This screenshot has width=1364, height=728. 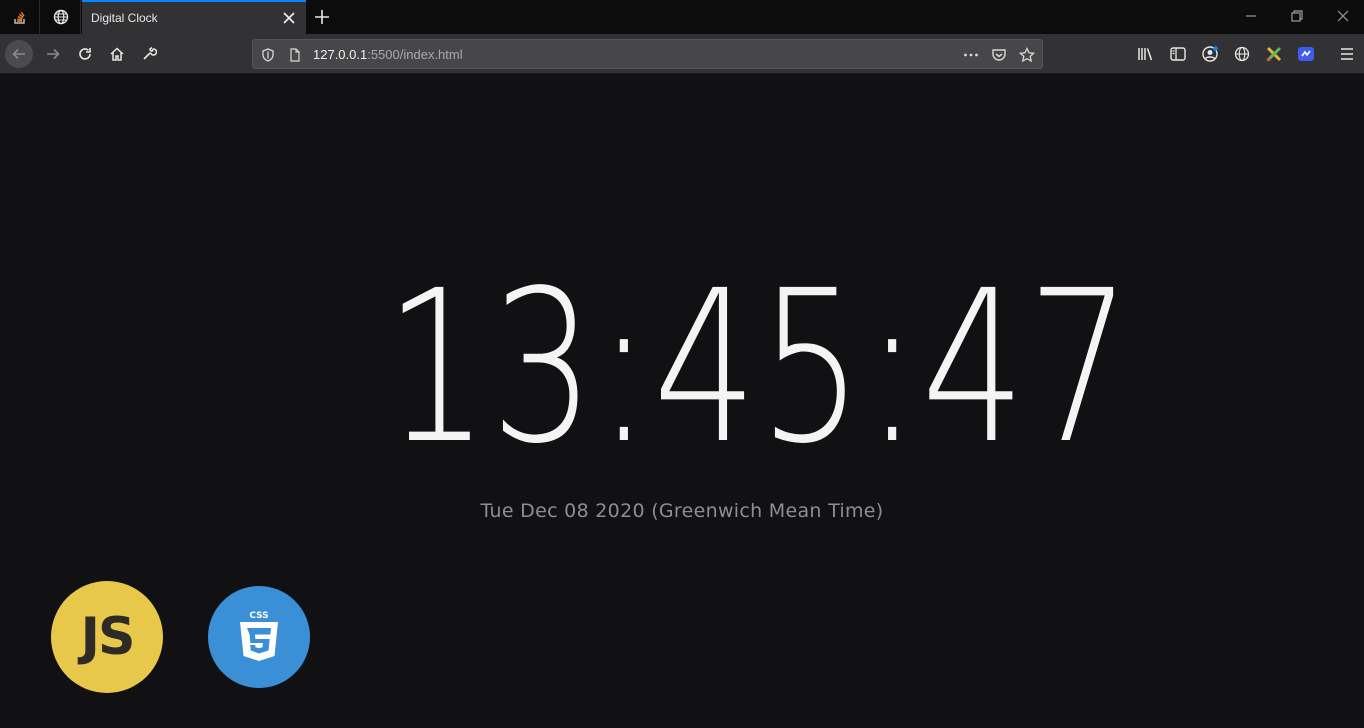 I want to click on menu-icon, so click(x=1347, y=54).